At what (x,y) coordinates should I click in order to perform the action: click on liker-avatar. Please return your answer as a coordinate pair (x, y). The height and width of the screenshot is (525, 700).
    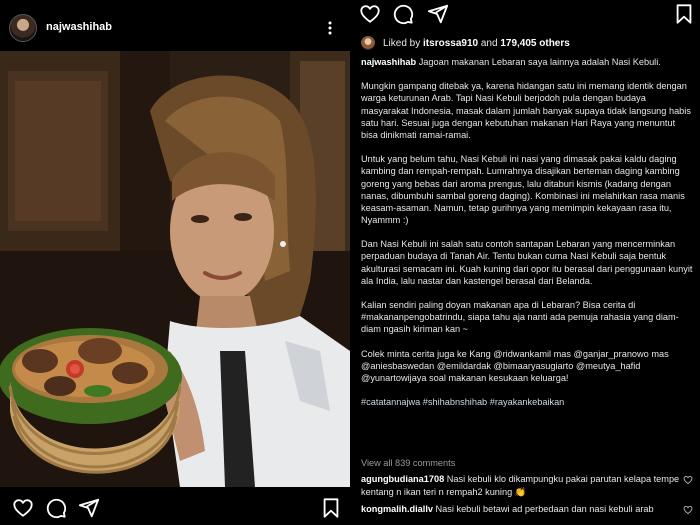
    Looking at the image, I should click on (368, 43).